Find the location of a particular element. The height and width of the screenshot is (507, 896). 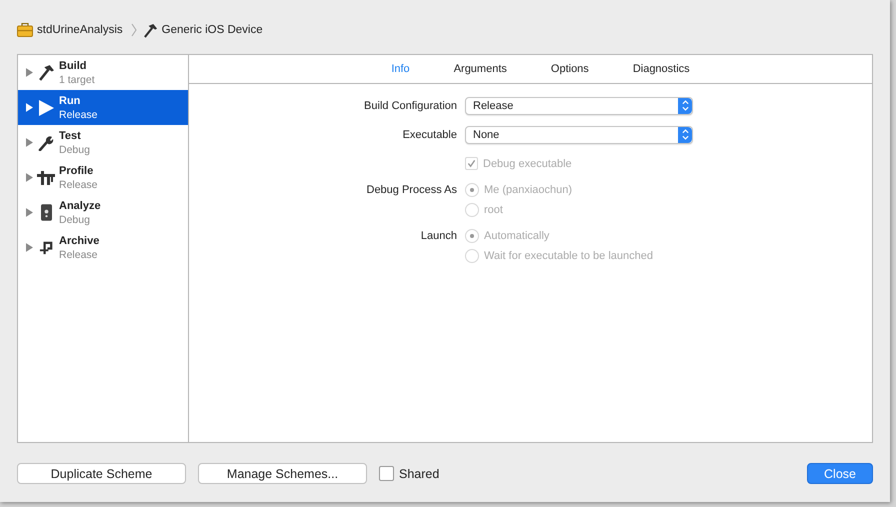

tab: Options is located at coordinates (569, 69).